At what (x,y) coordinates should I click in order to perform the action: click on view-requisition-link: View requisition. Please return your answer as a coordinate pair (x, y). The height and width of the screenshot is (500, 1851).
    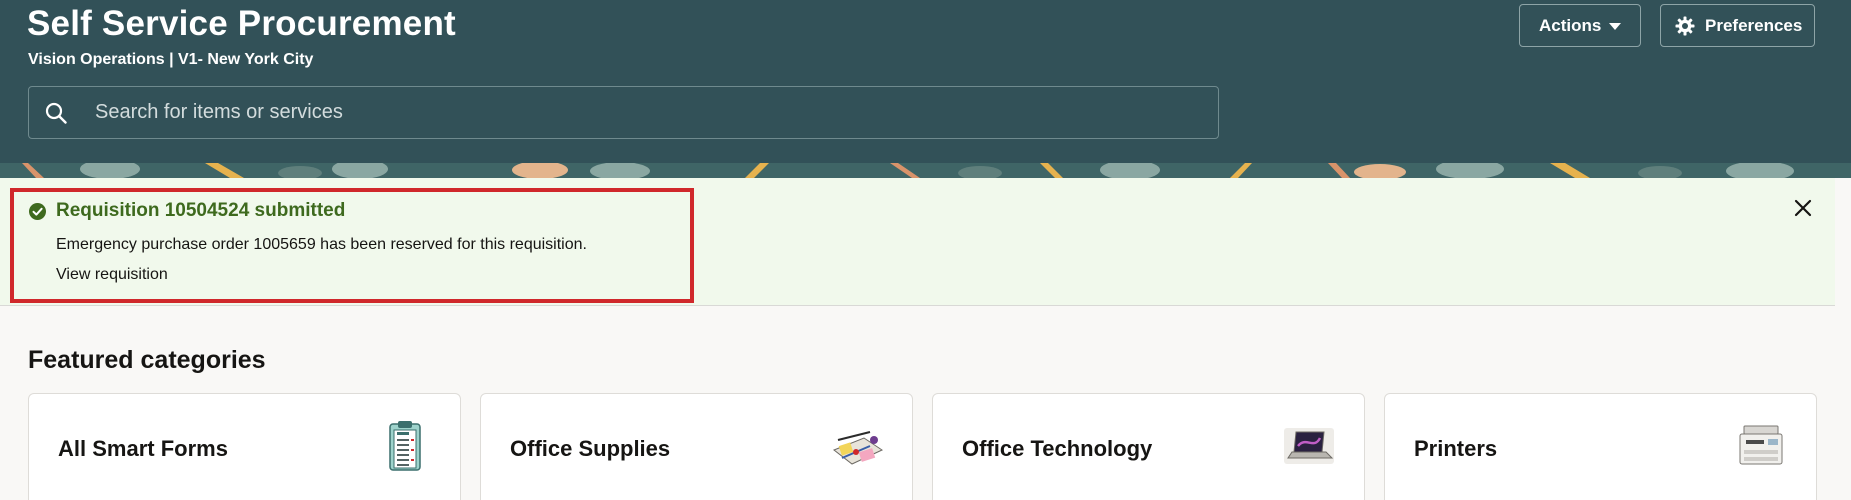
    Looking at the image, I should click on (112, 275).